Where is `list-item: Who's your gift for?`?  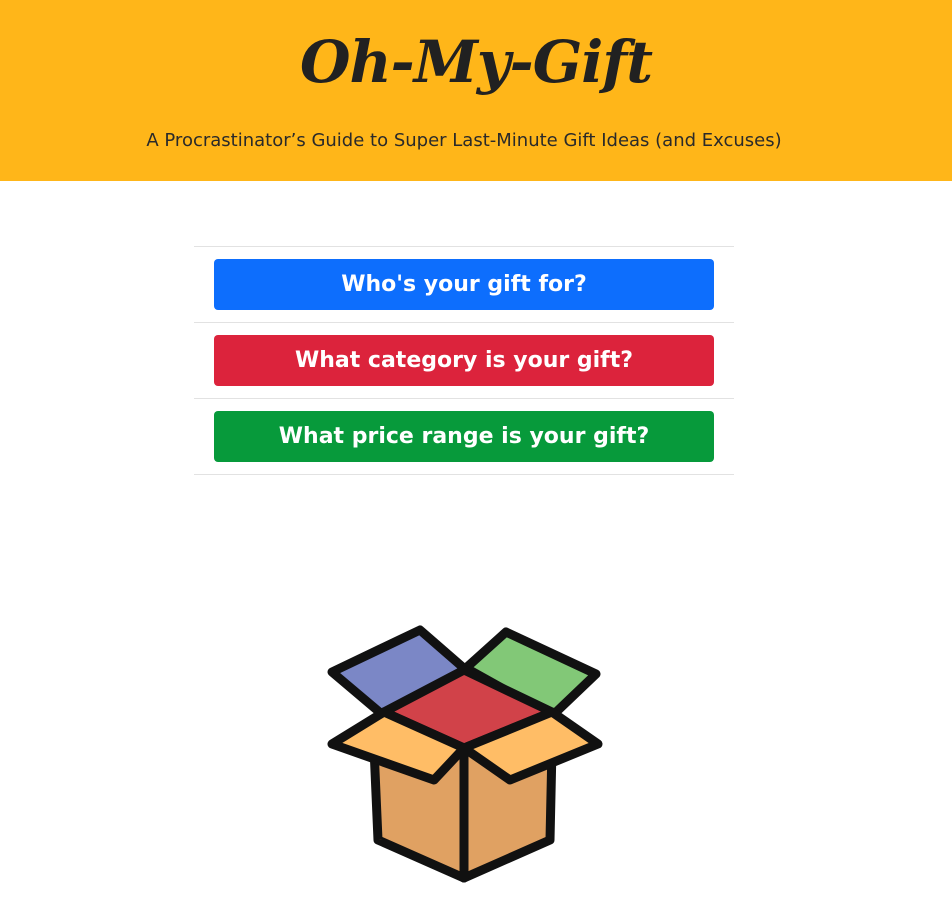
list-item: Who's your gift for? is located at coordinates (464, 285).